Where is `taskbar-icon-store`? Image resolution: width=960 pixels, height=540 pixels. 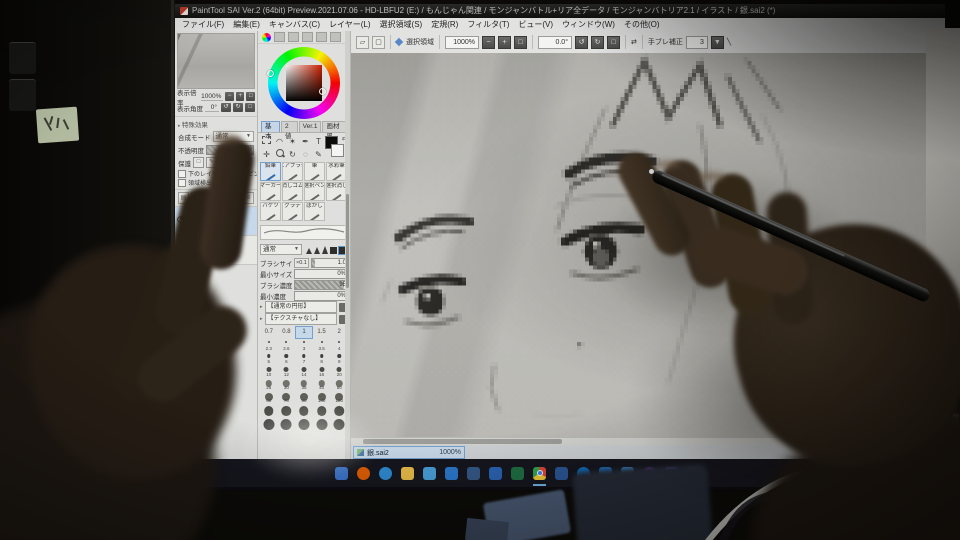
taskbar-icon-store is located at coordinates (429, 473).